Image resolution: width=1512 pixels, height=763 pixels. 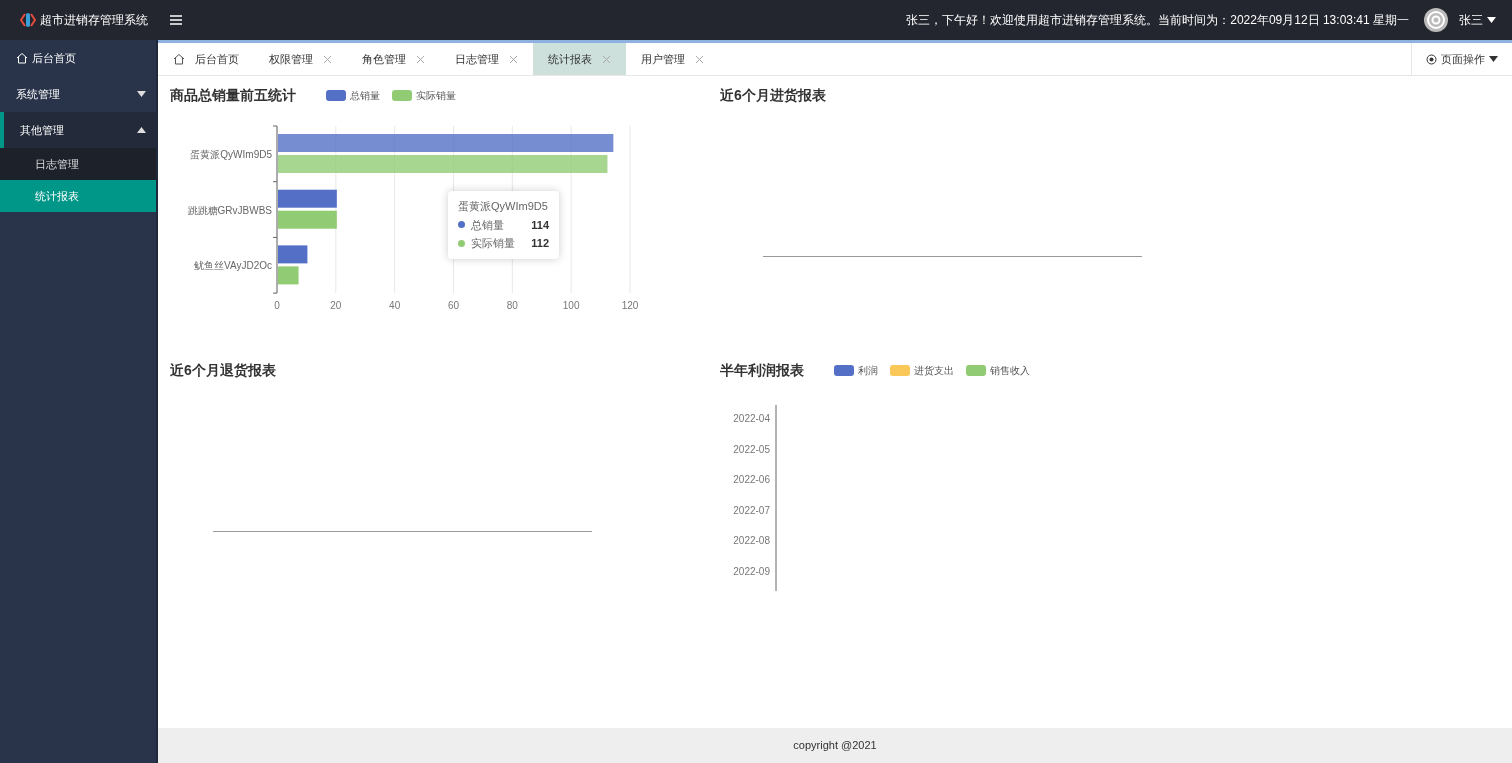 What do you see at coordinates (1461, 59) in the screenshot?
I see `page-actions-button: 页面操作` at bounding box center [1461, 59].